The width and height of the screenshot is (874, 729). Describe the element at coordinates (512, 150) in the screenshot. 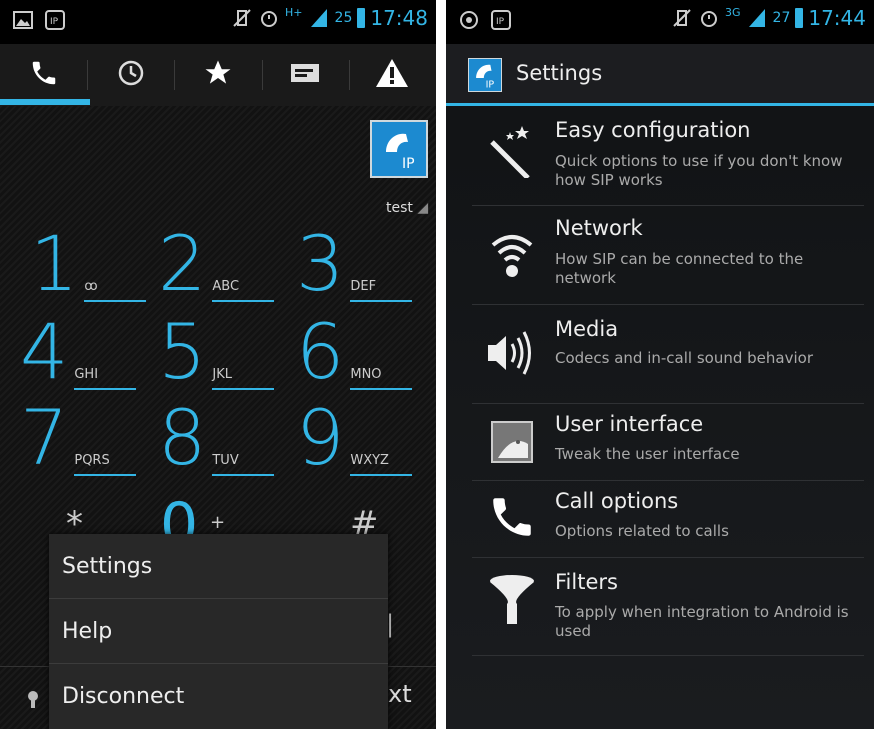

I see `magic-wand-icon` at that location.